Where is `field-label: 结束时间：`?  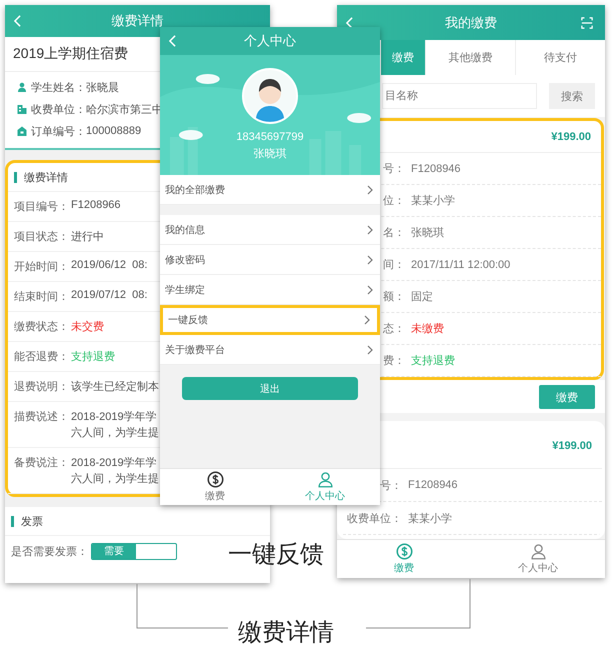
field-label: 结束时间： is located at coordinates (41, 297).